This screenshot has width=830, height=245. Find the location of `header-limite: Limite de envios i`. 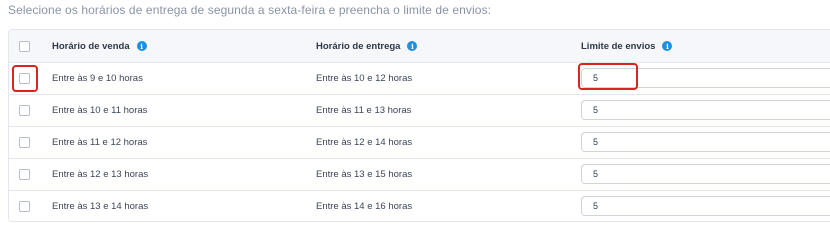

header-limite: Limite de envios i is located at coordinates (627, 46).